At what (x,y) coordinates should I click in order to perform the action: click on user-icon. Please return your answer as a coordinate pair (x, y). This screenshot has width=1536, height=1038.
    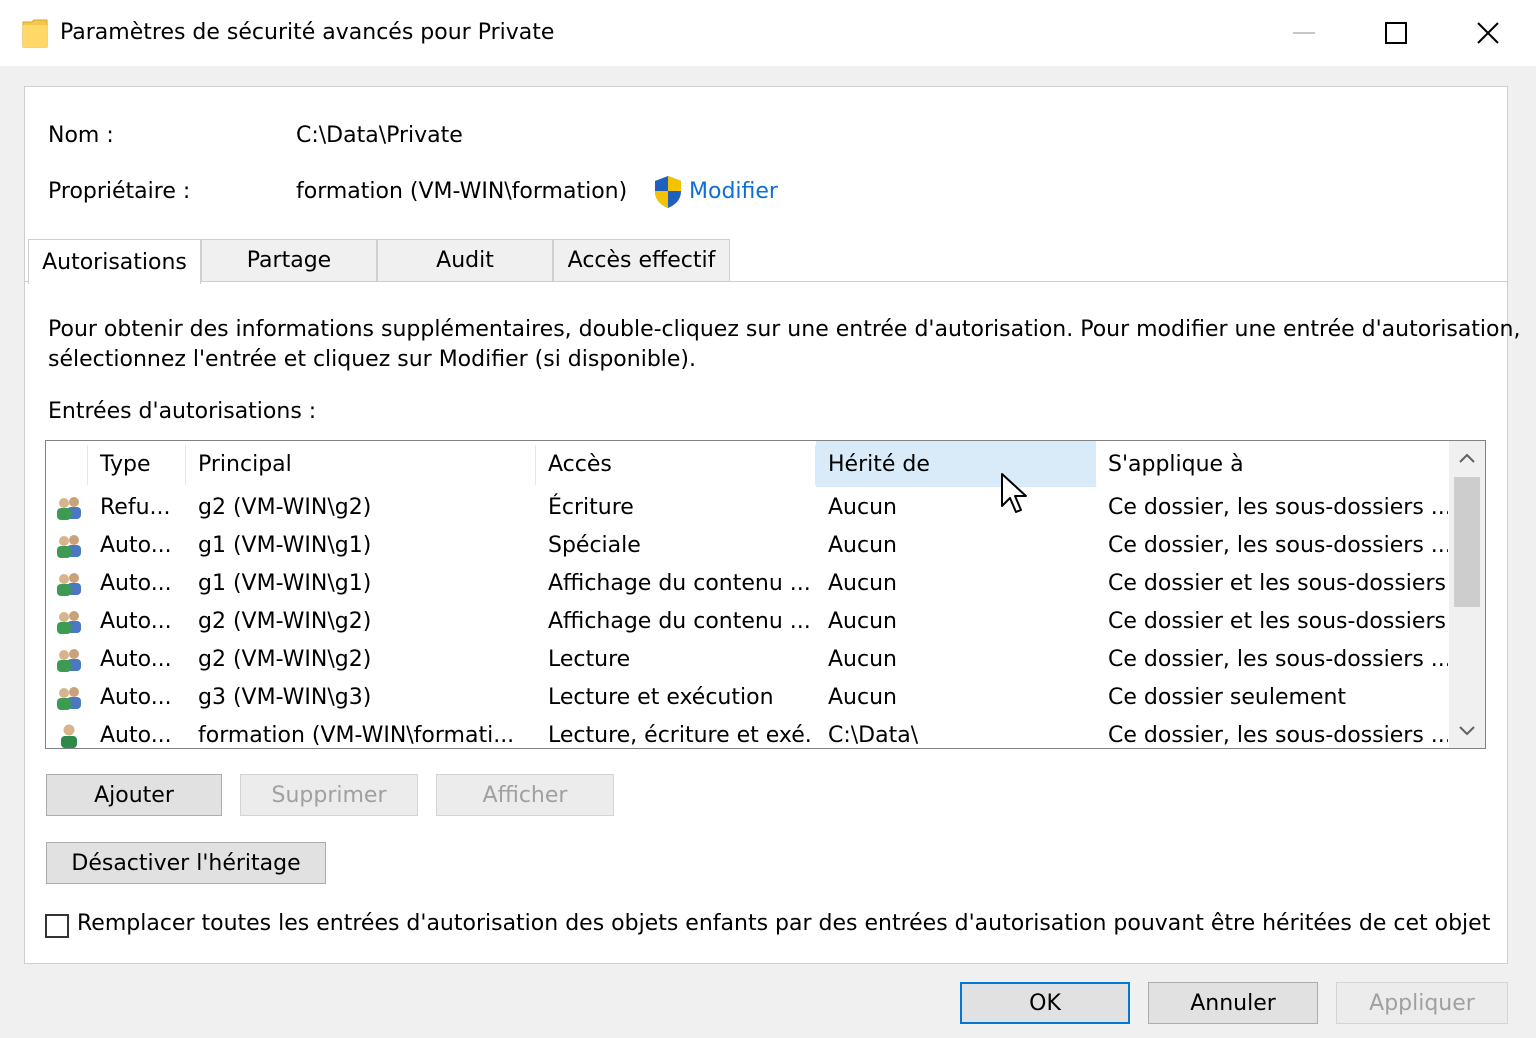
    Looking at the image, I should click on (69, 736).